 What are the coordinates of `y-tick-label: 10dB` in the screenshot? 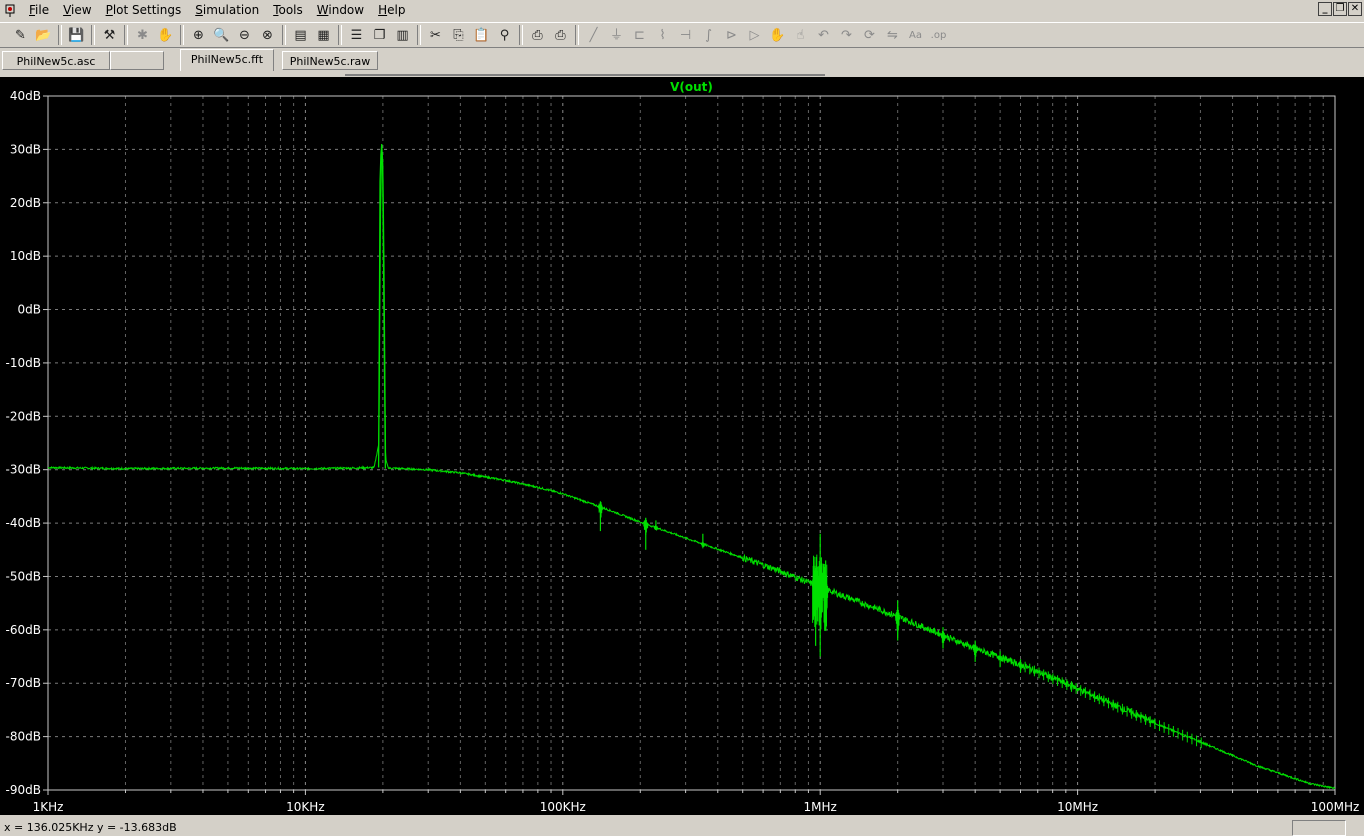 It's located at (25, 256).